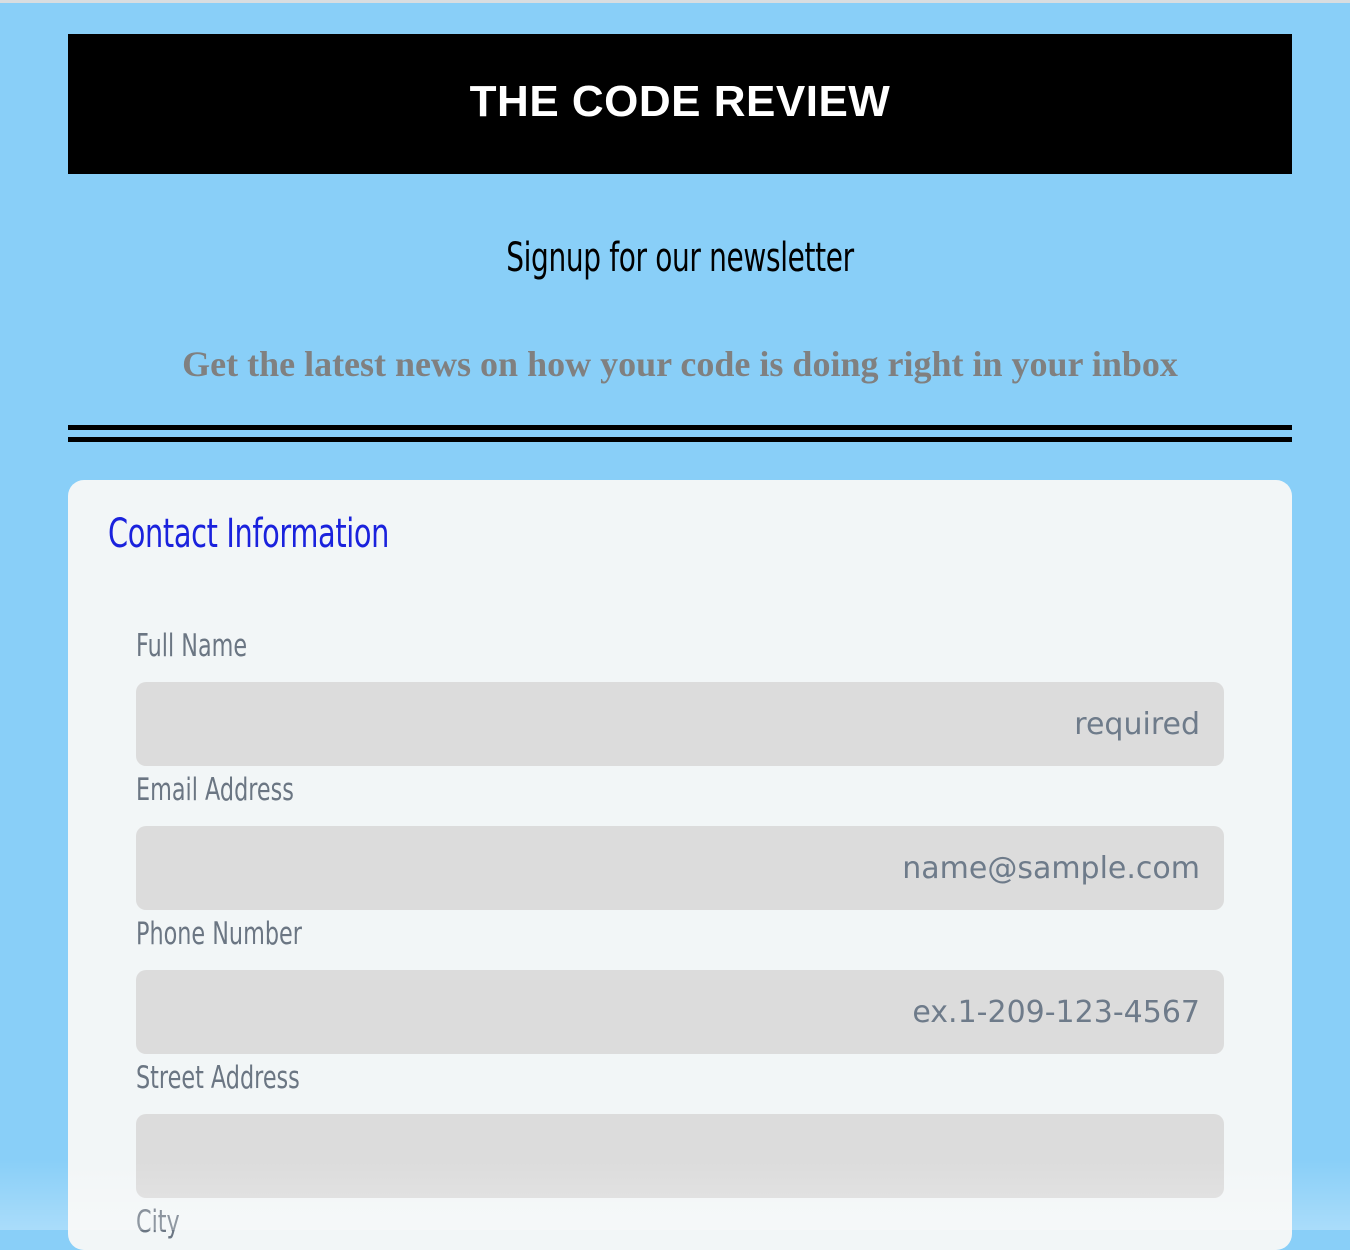 This screenshot has height=1250, width=1350. Describe the element at coordinates (680, 433) in the screenshot. I see `double-divider` at that location.